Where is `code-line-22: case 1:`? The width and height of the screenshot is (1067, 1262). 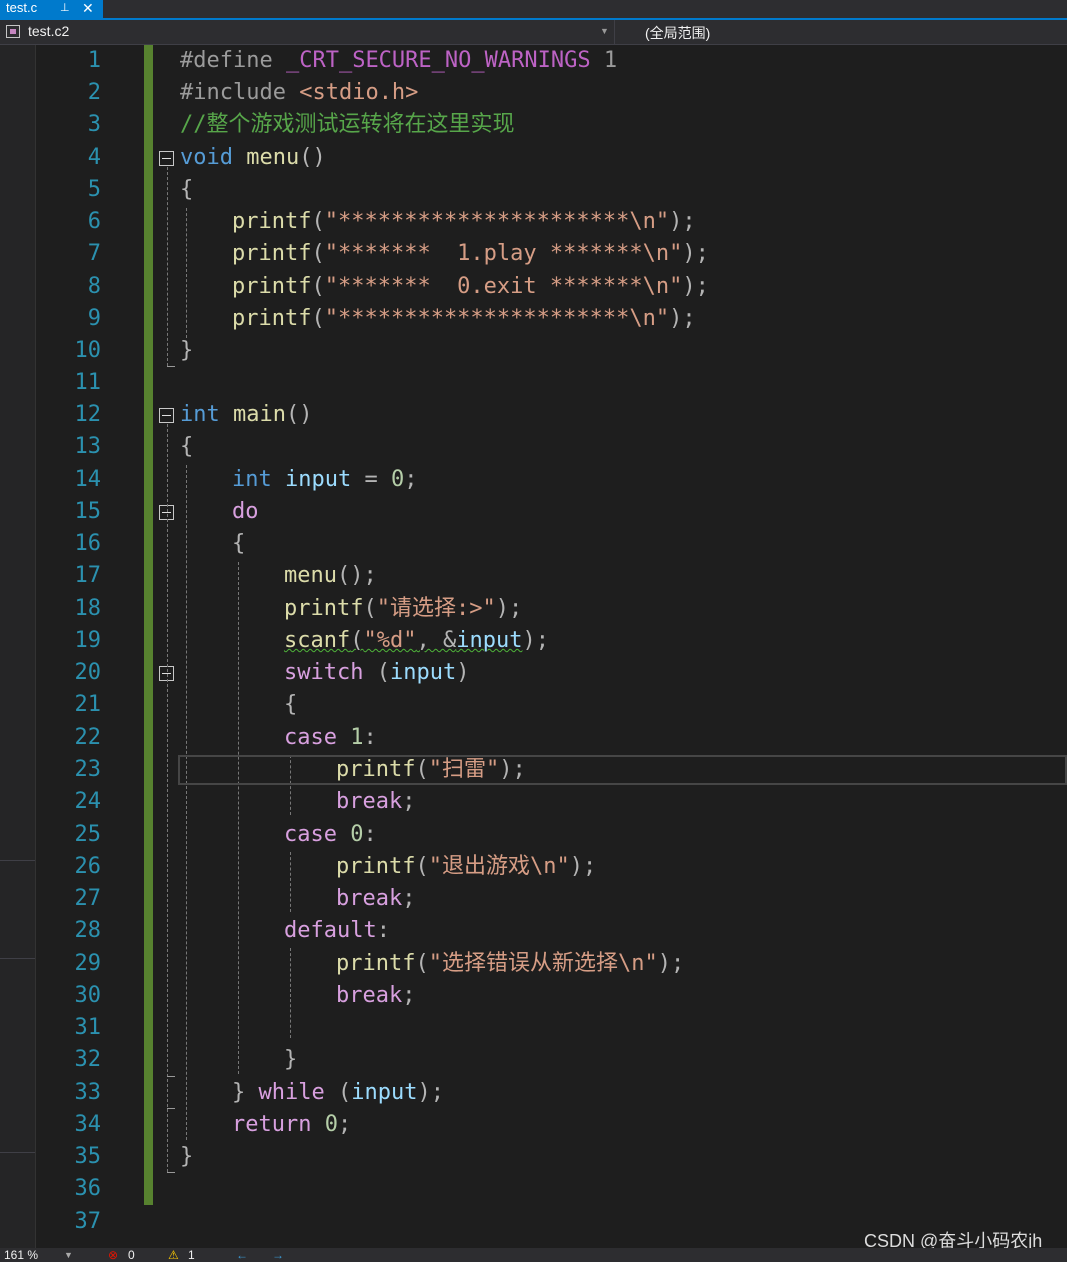 code-line-22: case 1: is located at coordinates (330, 738).